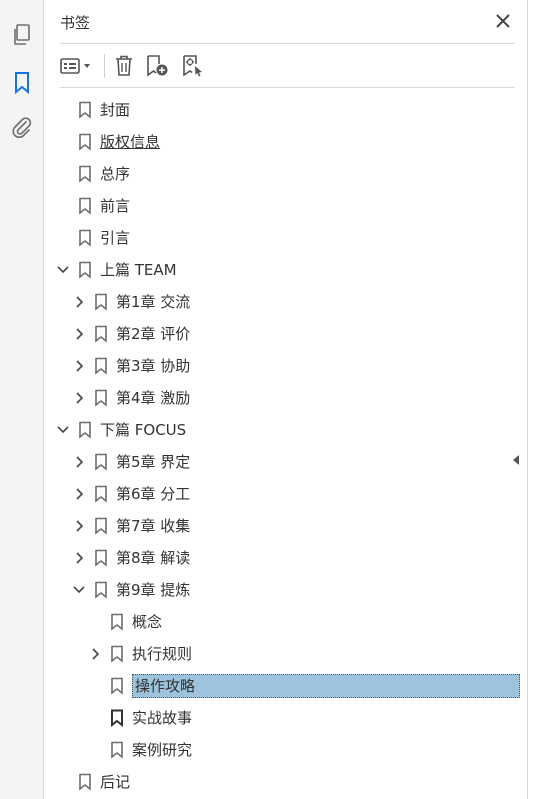  I want to click on pages-icon, so click(22, 35).